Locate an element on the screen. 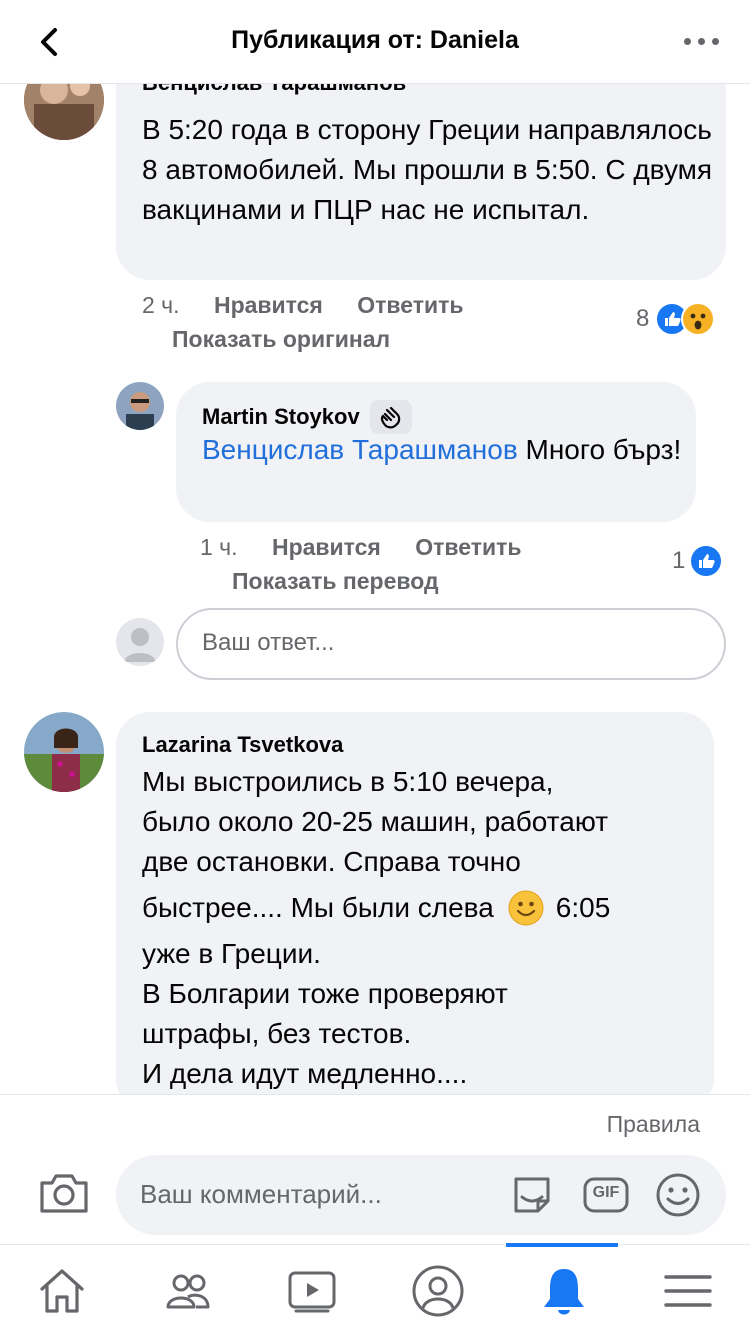 This screenshot has height=1334, width=750. gif-icon: GIF is located at coordinates (606, 1195).